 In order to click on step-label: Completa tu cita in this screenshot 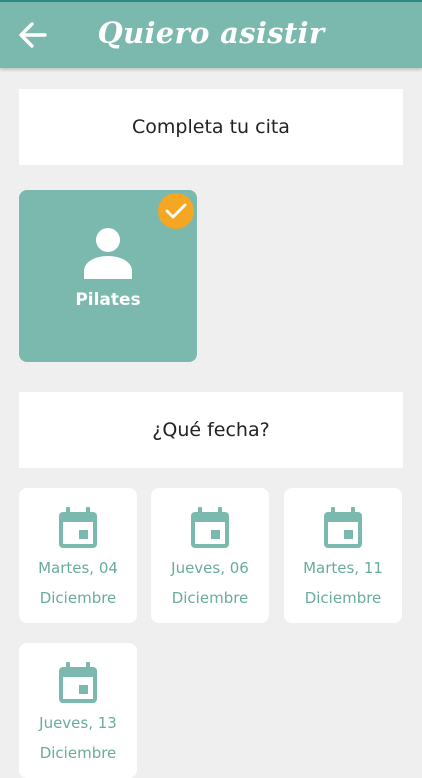, I will do `click(211, 127)`.